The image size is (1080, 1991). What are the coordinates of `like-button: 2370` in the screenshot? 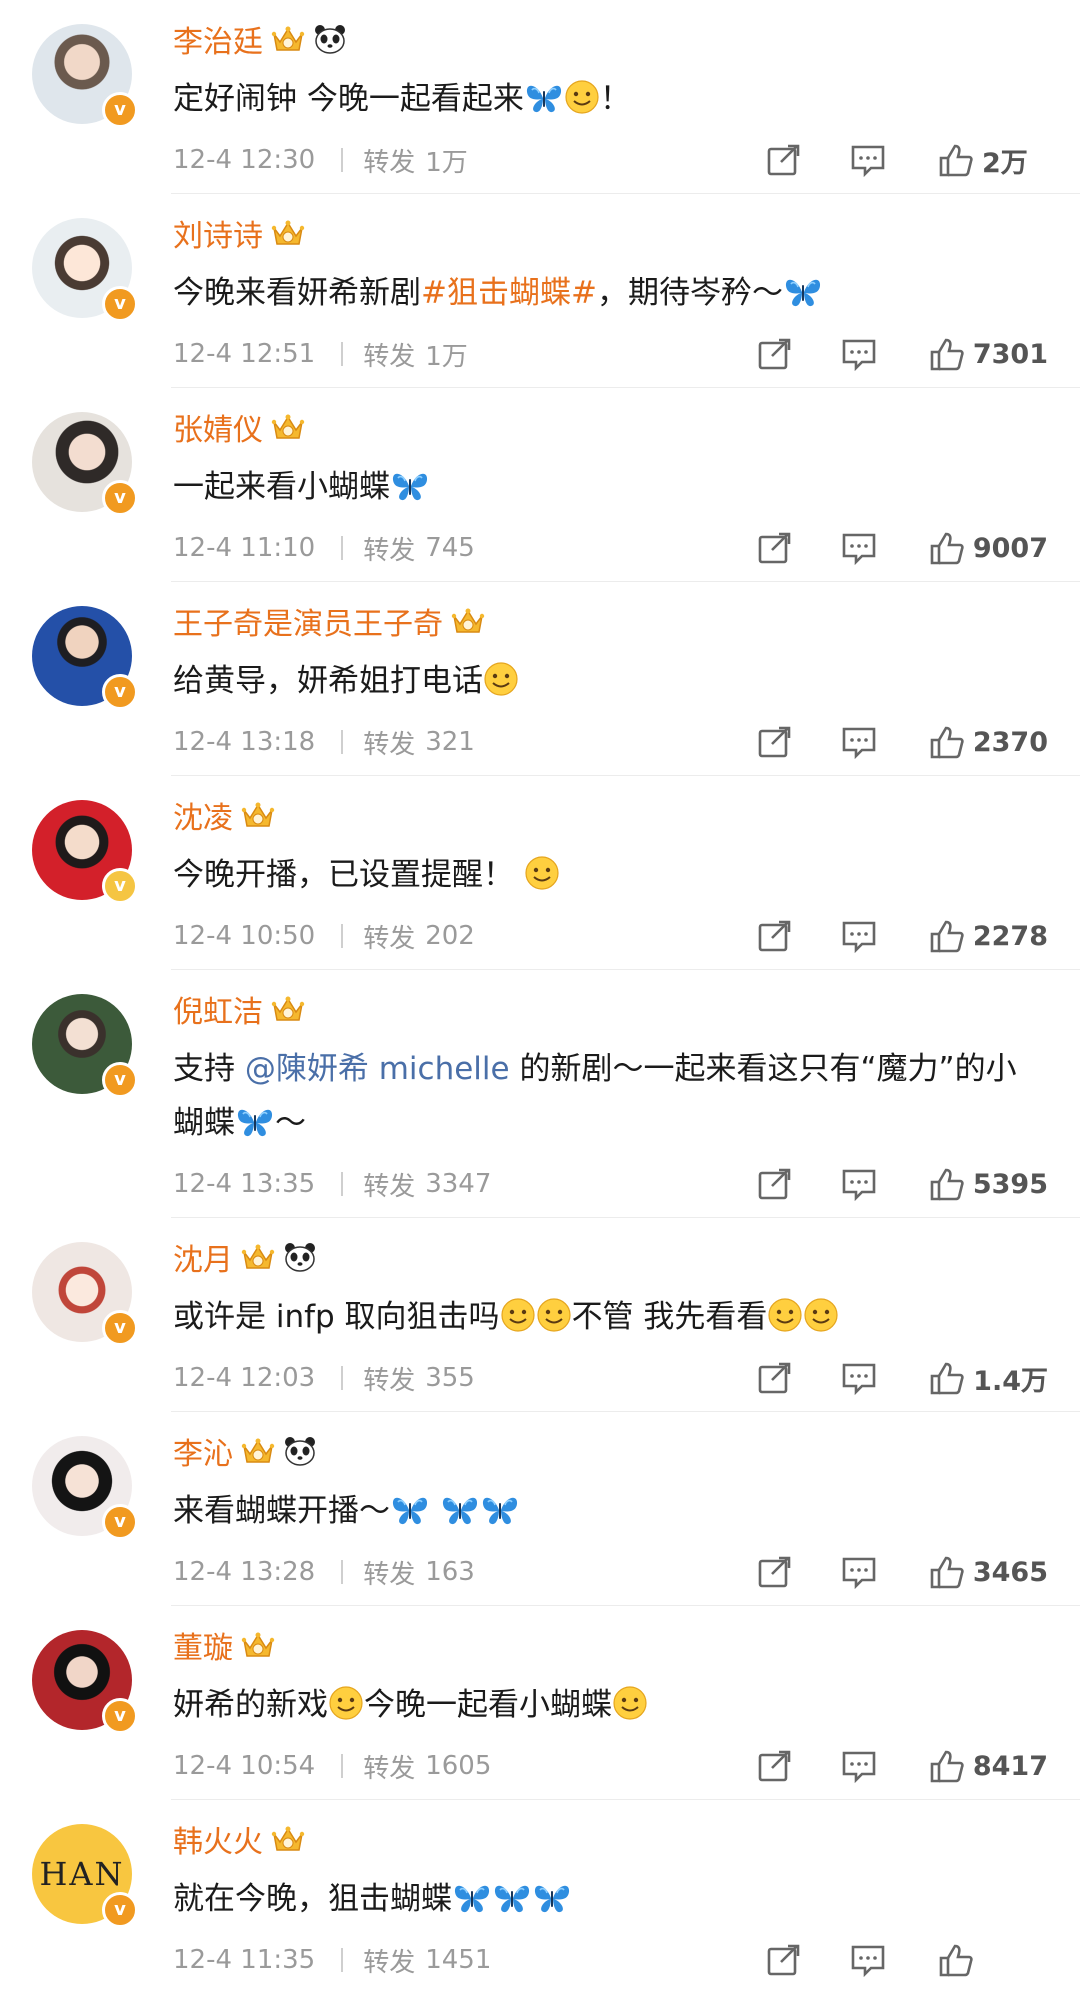 It's located at (988, 742).